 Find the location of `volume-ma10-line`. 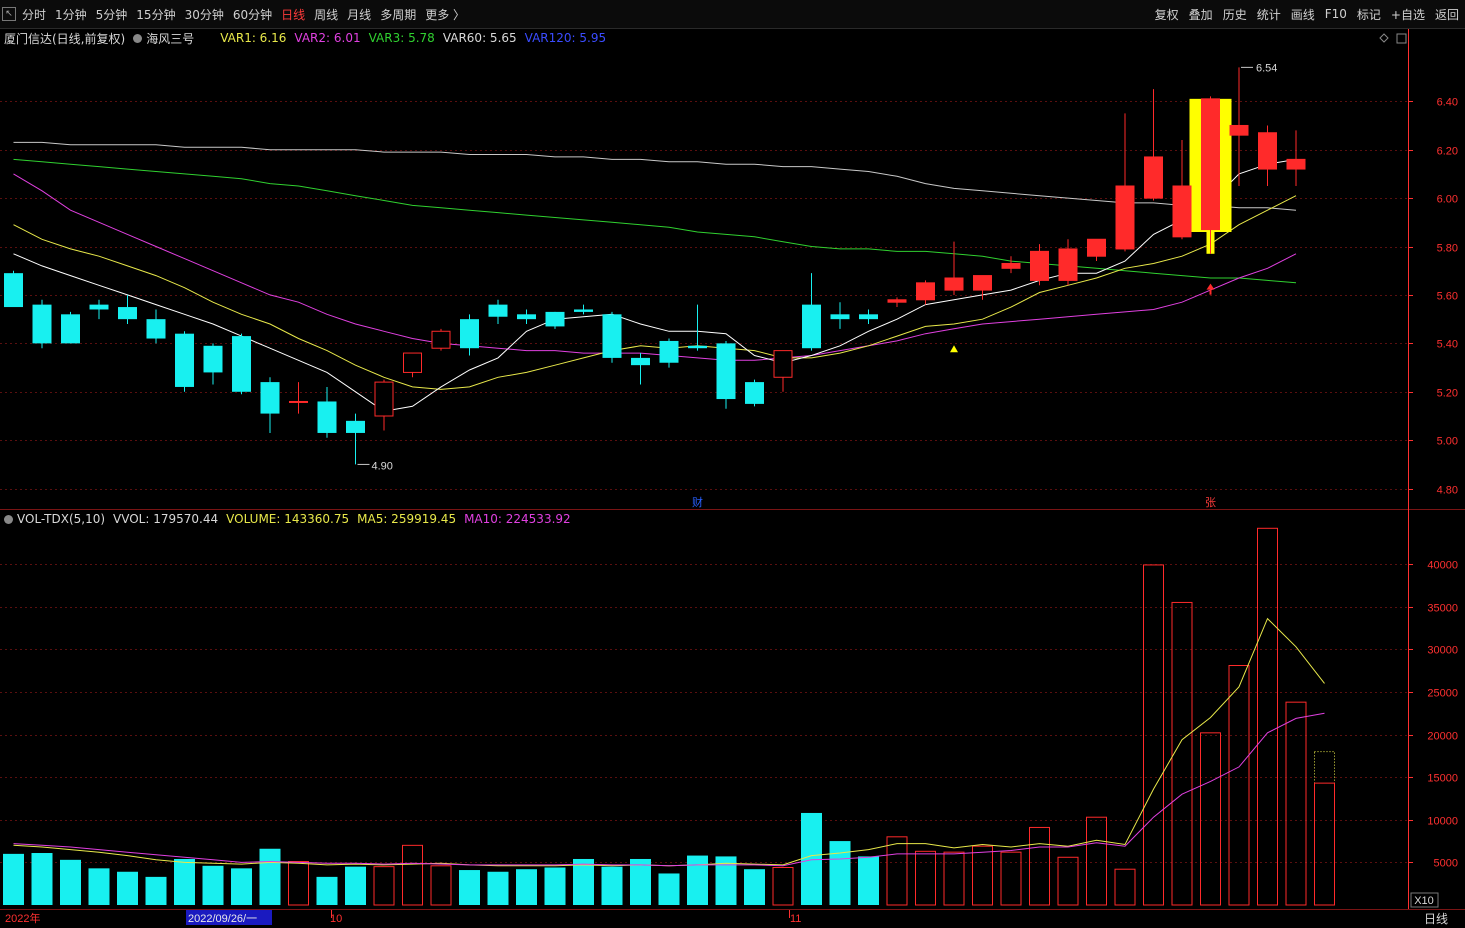

volume-ma10-line is located at coordinates (669, 789).